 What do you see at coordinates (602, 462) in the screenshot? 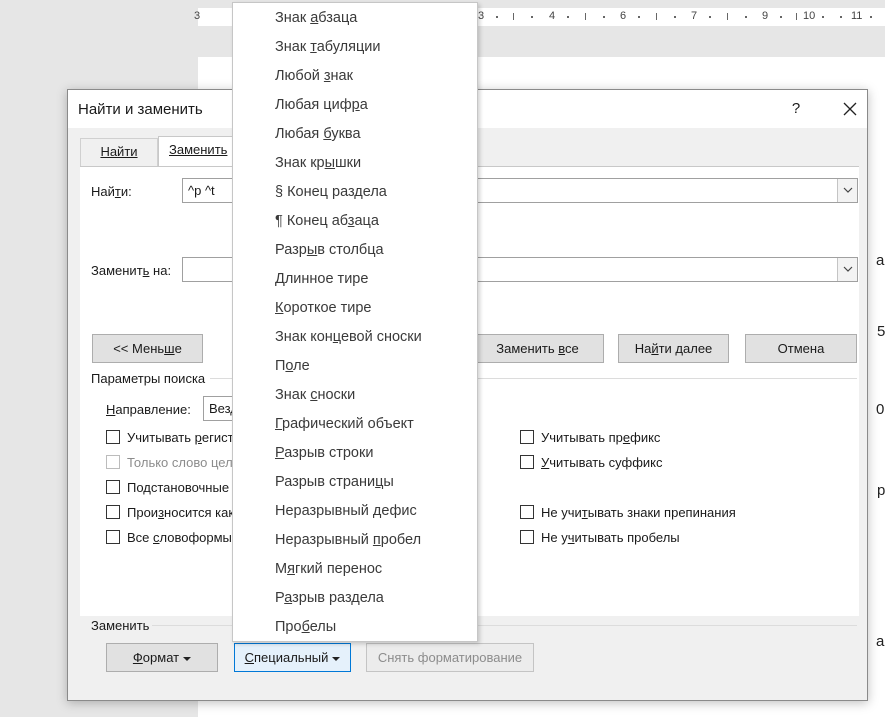
I see `checkbox-label: Учитывать суффикс` at bounding box center [602, 462].